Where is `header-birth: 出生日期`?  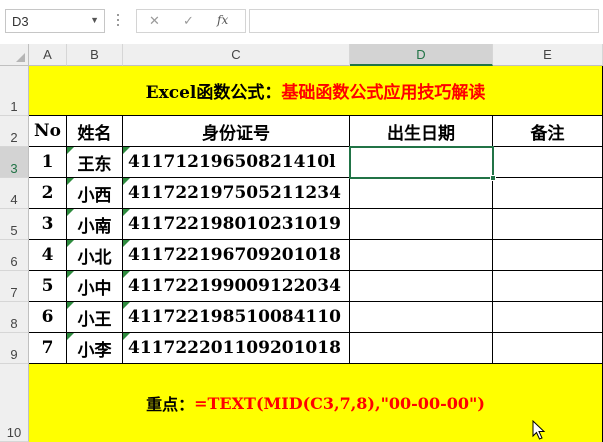 header-birth: 出生日期 is located at coordinates (421, 131).